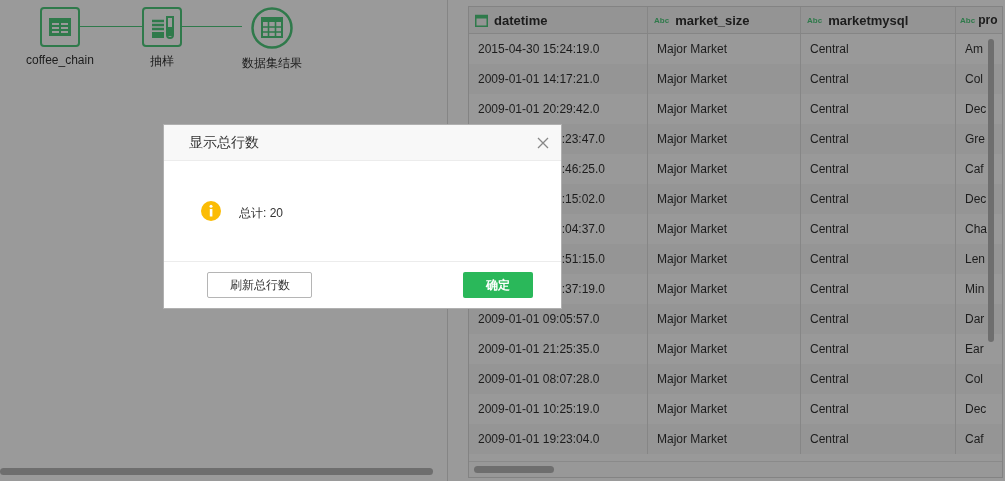 The height and width of the screenshot is (481, 1005). Describe the element at coordinates (558, 379) in the screenshot. I see `table-cell: 2009-01-01 08:07:28.0` at that location.